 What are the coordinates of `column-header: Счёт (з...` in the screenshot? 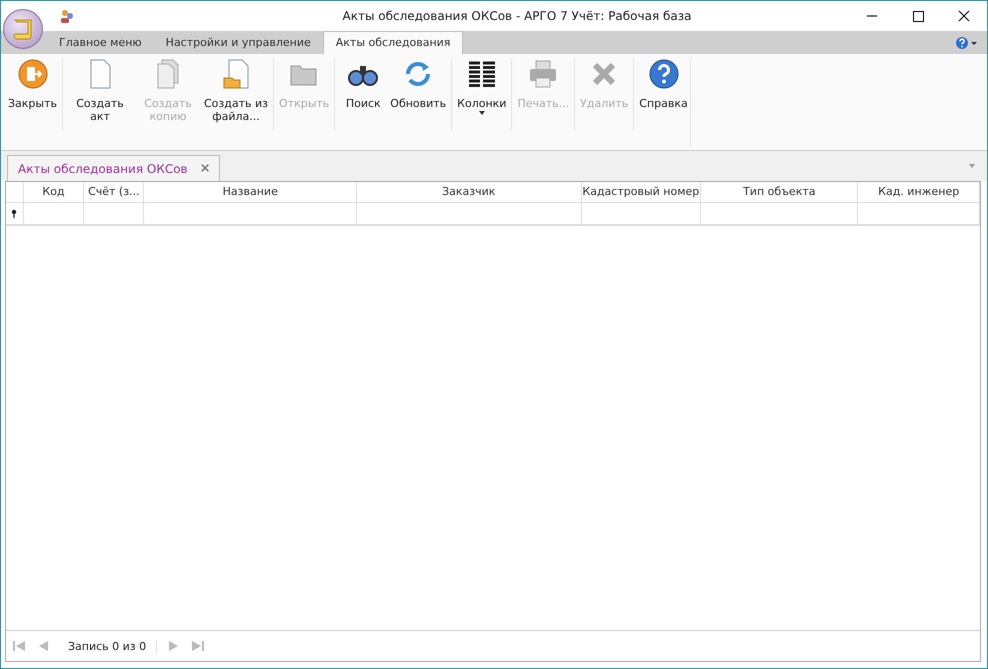 It's located at (114, 192).